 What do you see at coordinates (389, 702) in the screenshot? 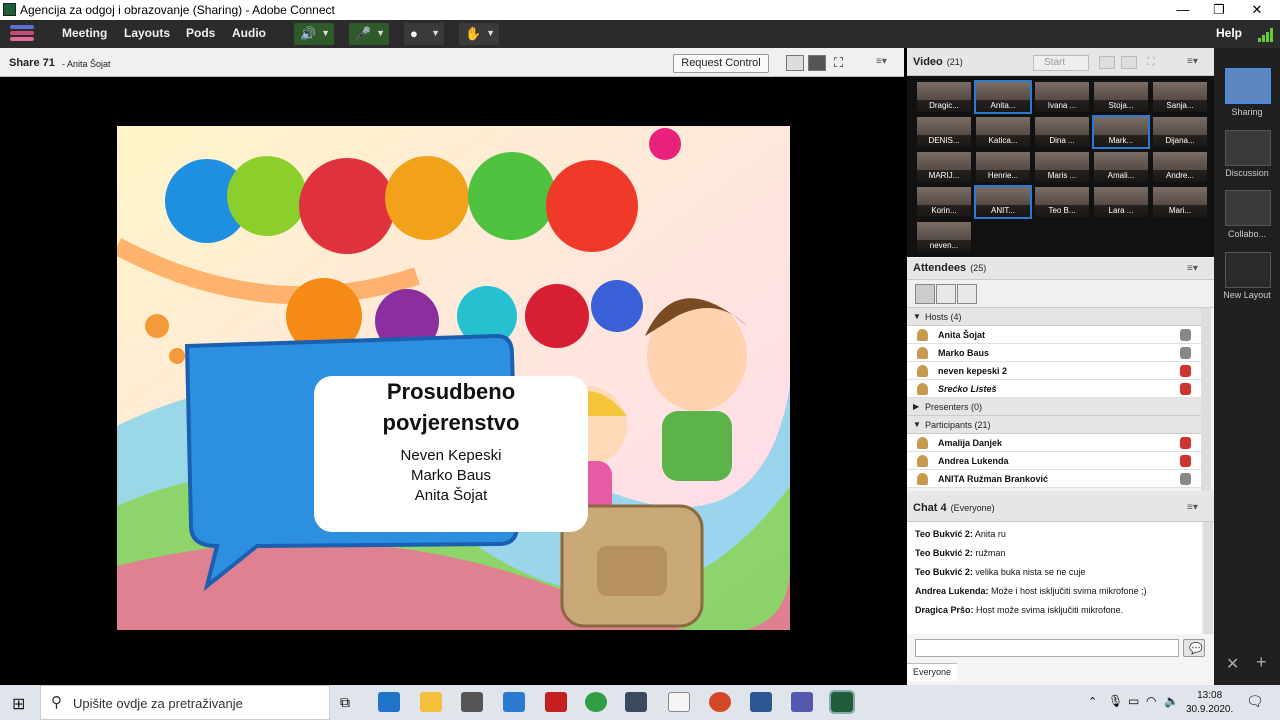
I see `edge-browser-icon` at bounding box center [389, 702].